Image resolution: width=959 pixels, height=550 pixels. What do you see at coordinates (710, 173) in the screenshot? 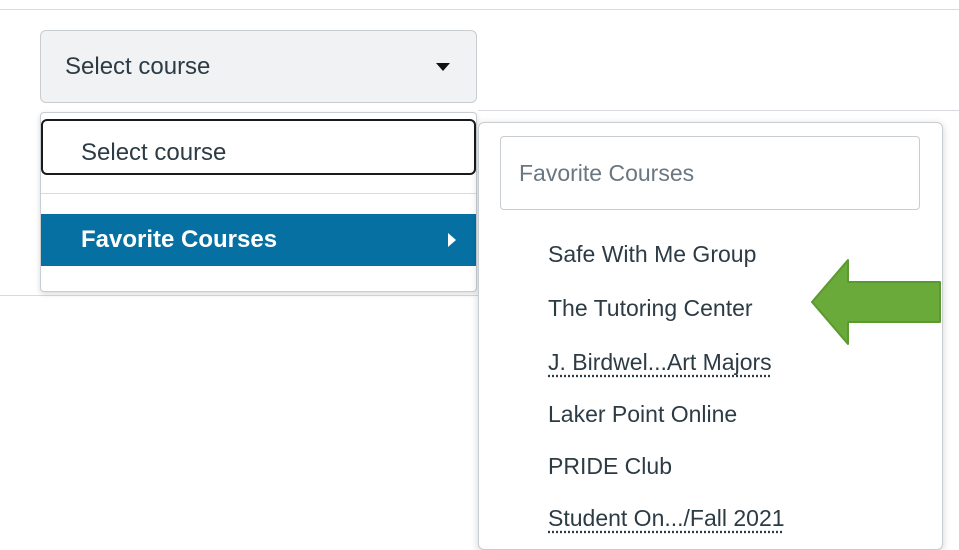
I see `favorite-courses-search-input` at bounding box center [710, 173].